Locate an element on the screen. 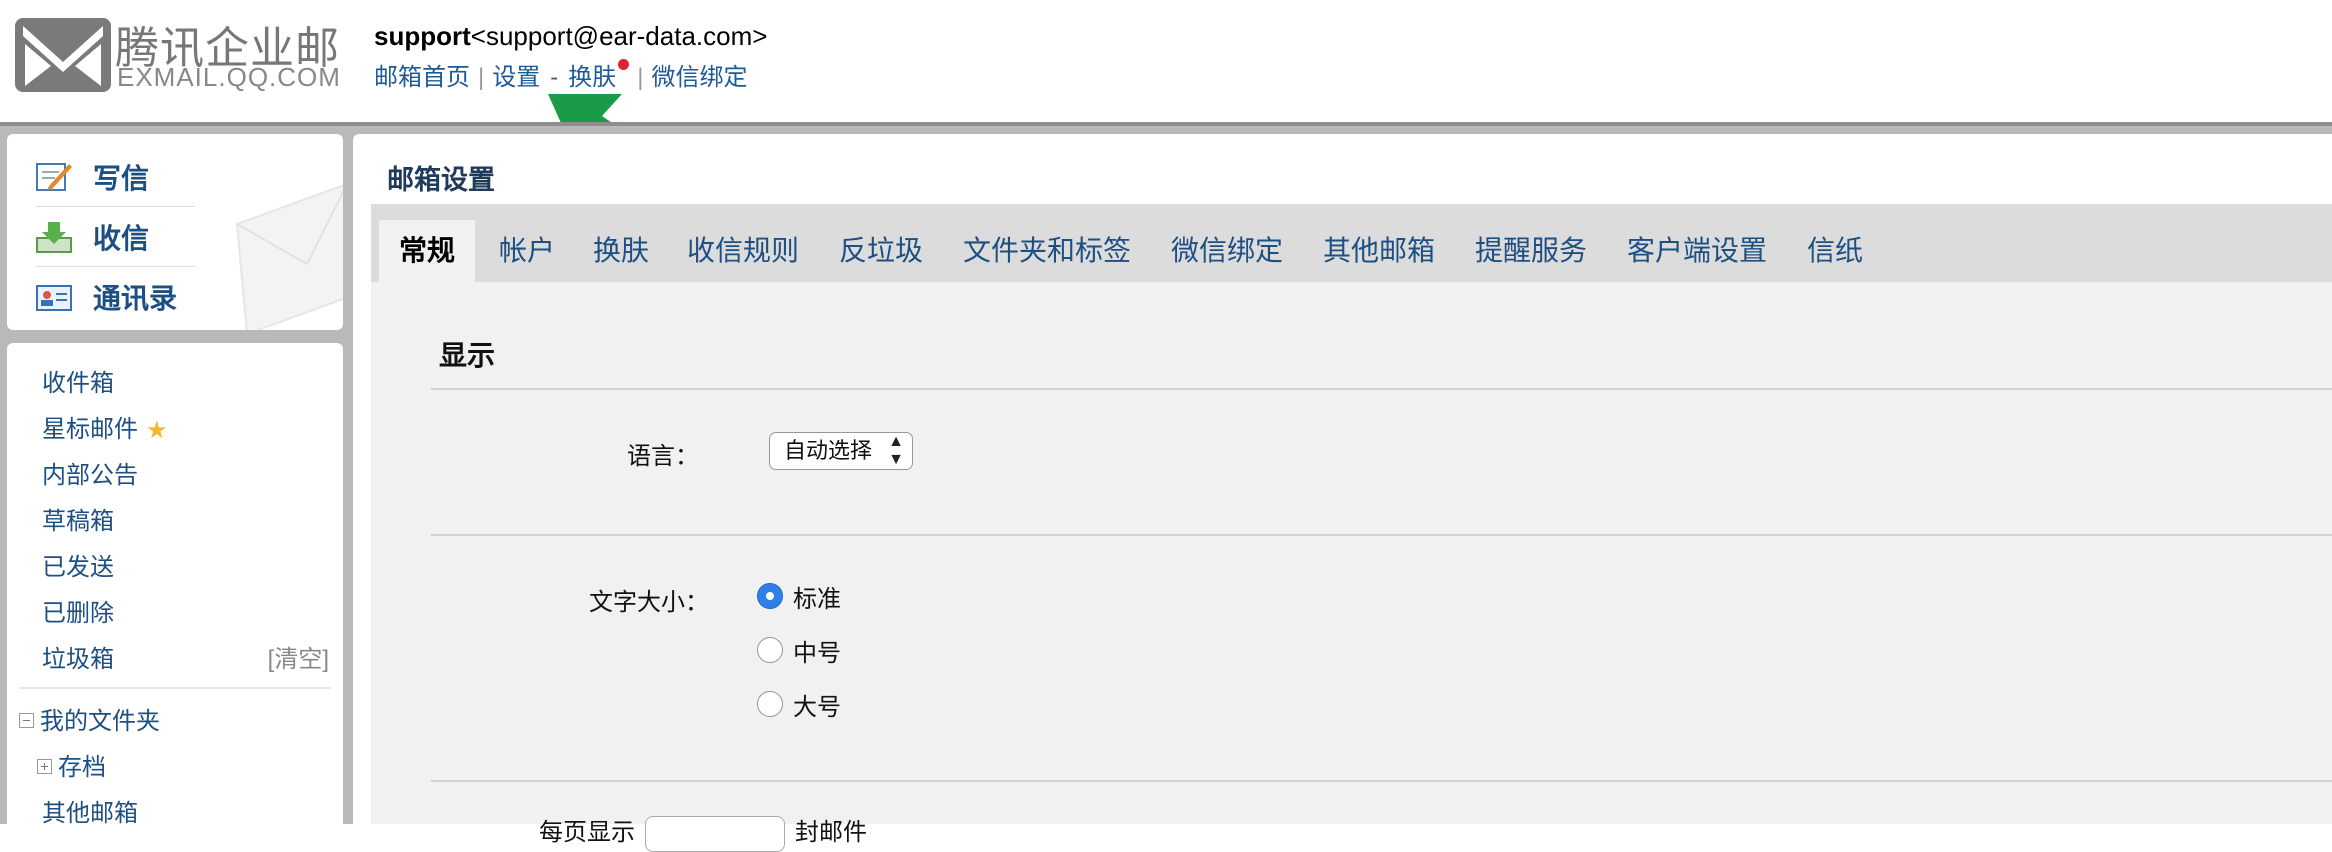 The width and height of the screenshot is (2332, 852). contacts-label: 通讯录 is located at coordinates (135, 298).